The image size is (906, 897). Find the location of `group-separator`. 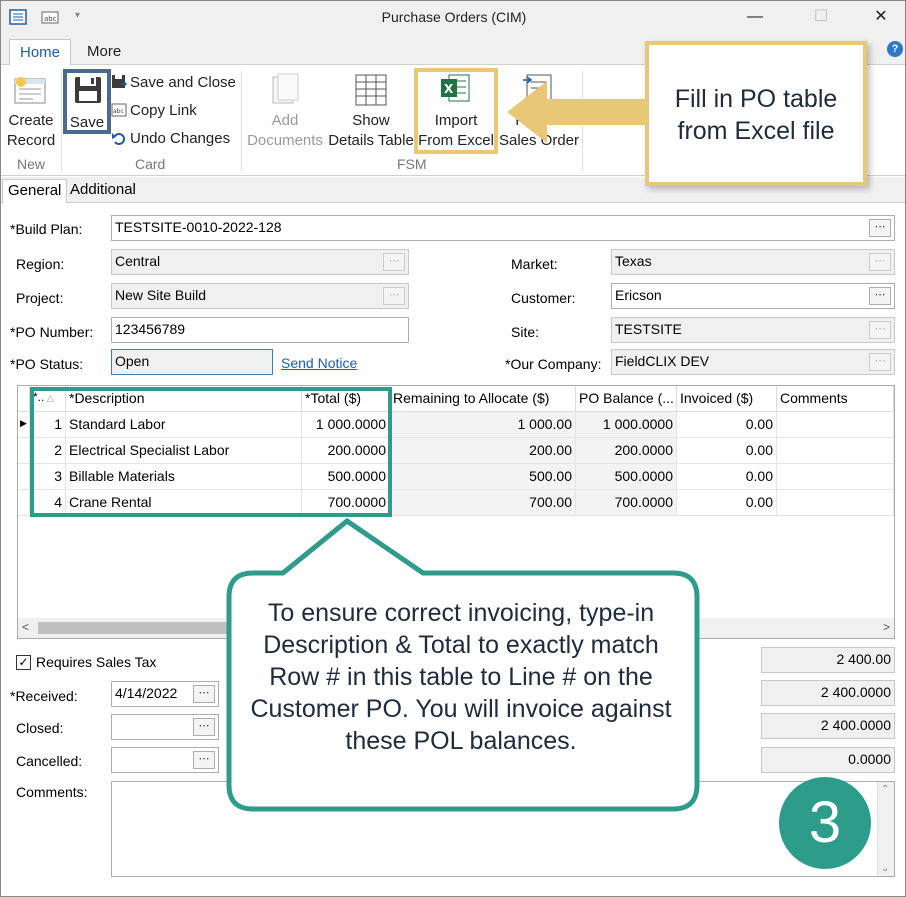

group-separator is located at coordinates (241, 121).